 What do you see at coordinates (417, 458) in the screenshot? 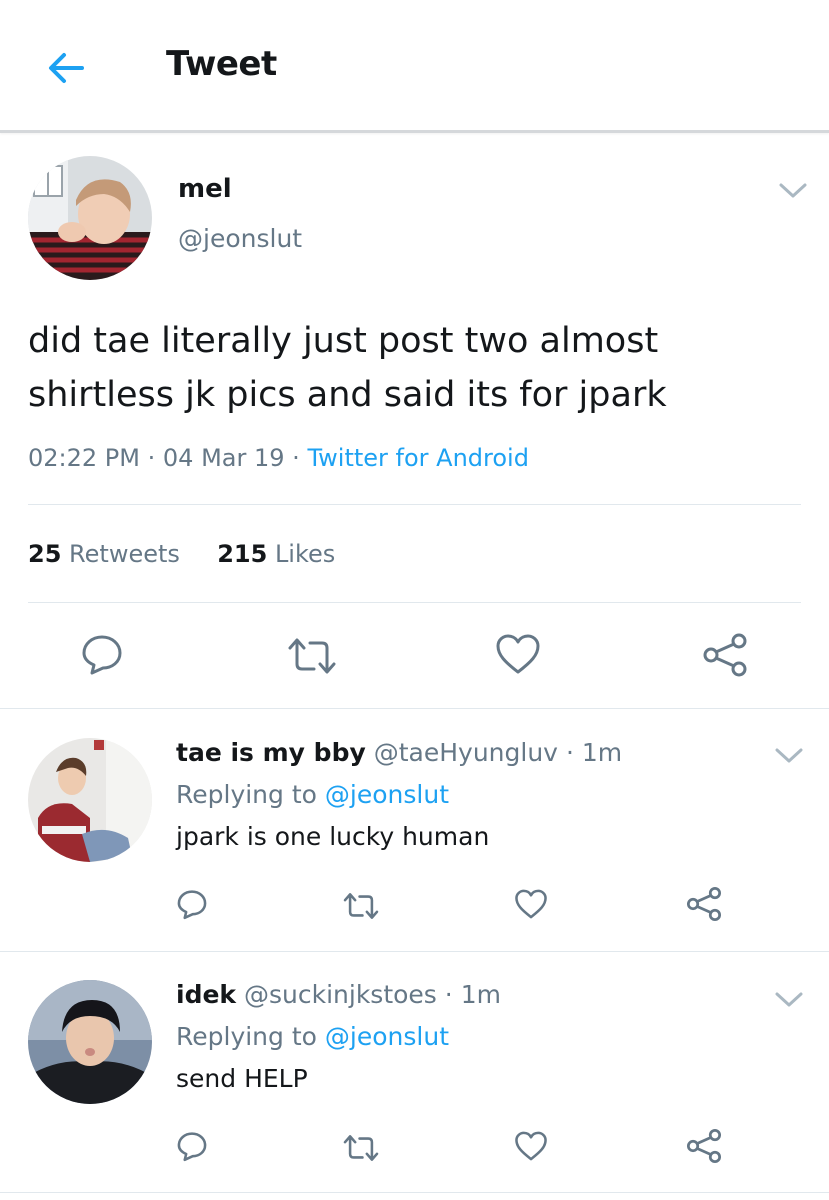
I see `tweet-source-link: Twitter for Android` at bounding box center [417, 458].